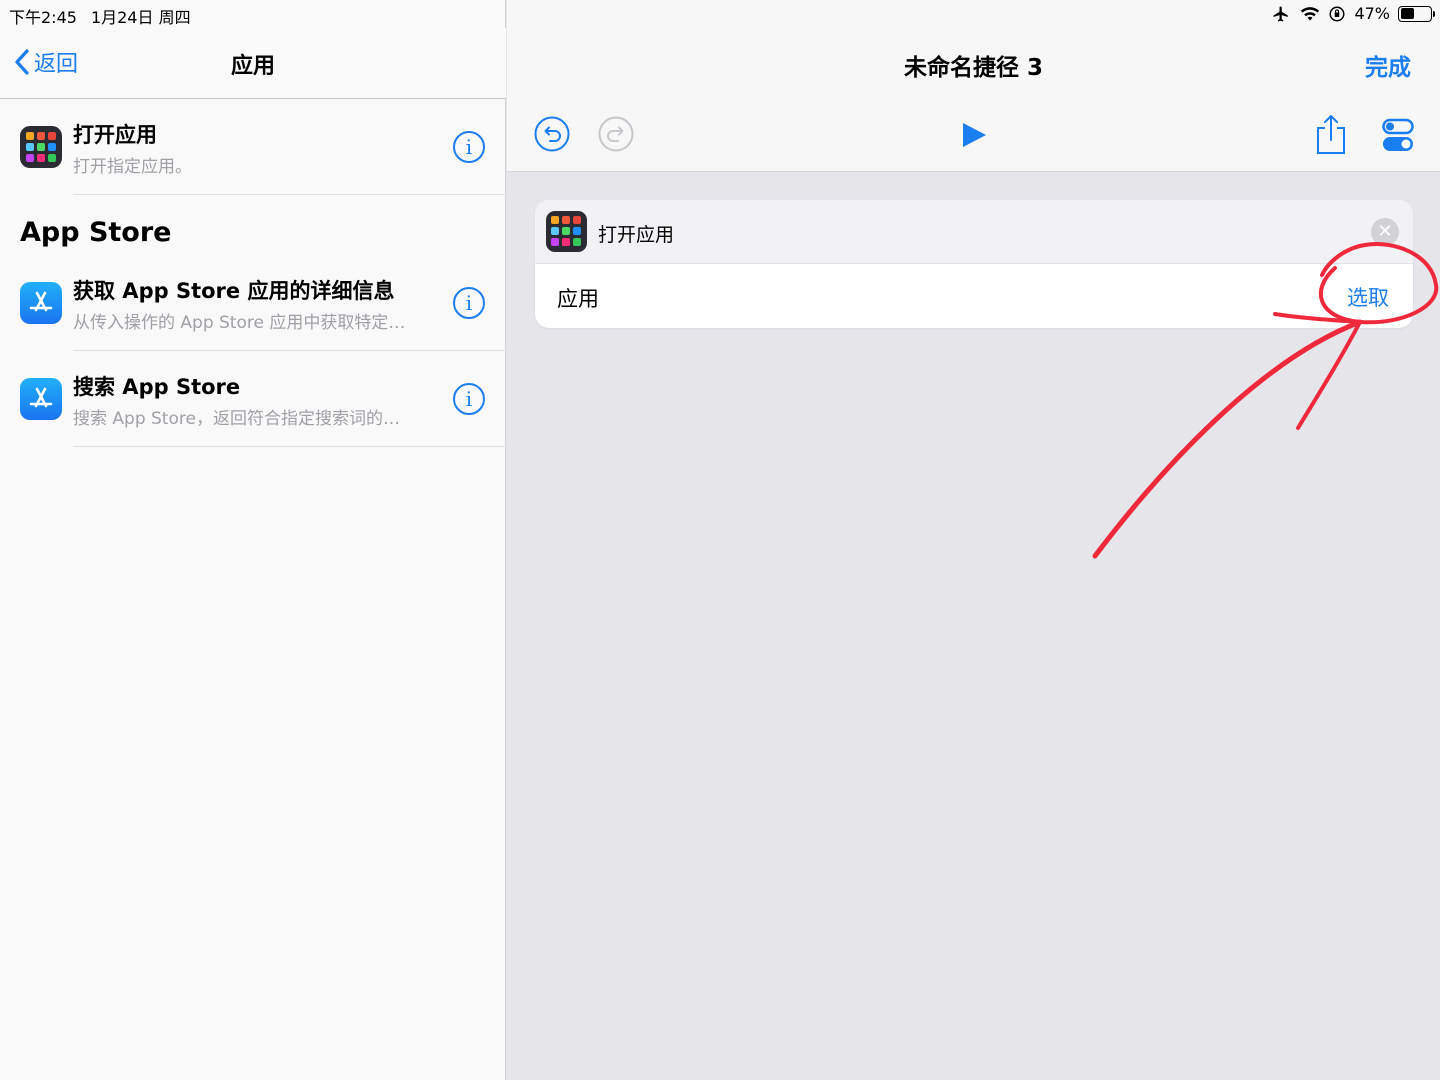 Image resolution: width=1440 pixels, height=1080 pixels. Describe the element at coordinates (1331, 134) in the screenshot. I see `share-icon` at that location.